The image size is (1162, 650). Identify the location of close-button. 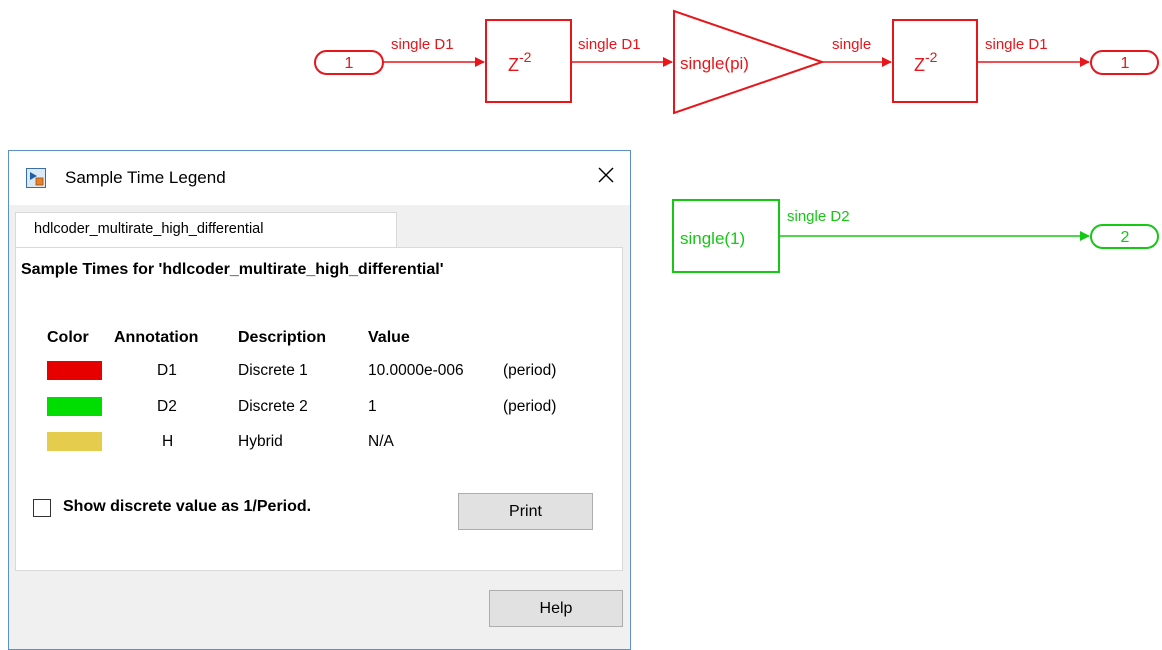
(606, 177).